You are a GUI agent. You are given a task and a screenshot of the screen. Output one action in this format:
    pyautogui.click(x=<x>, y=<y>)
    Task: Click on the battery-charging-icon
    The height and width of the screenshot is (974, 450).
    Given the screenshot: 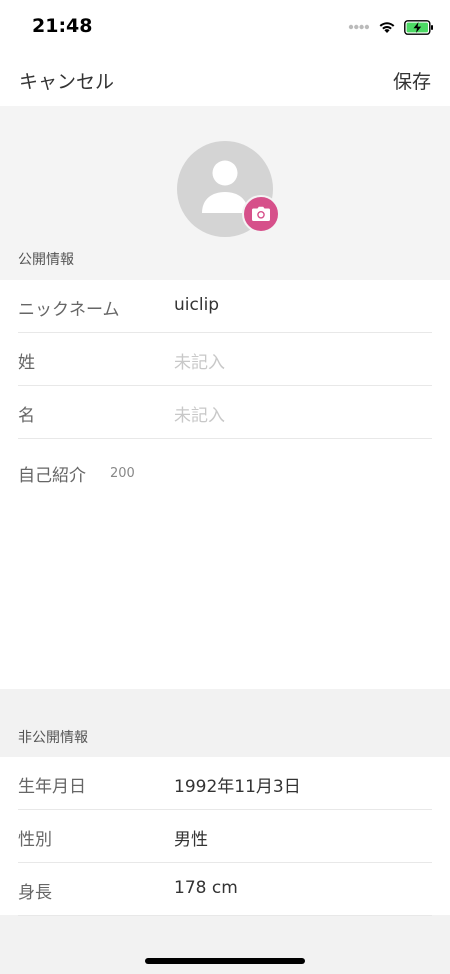 What is the action you would take?
    pyautogui.click(x=418, y=27)
    